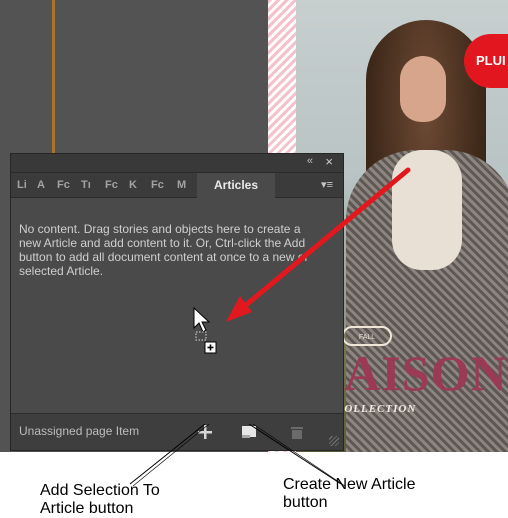 This screenshot has height=518, width=508. Describe the element at coordinates (305, 502) in the screenshot. I see `create-new-article-caption-line2: button` at that location.